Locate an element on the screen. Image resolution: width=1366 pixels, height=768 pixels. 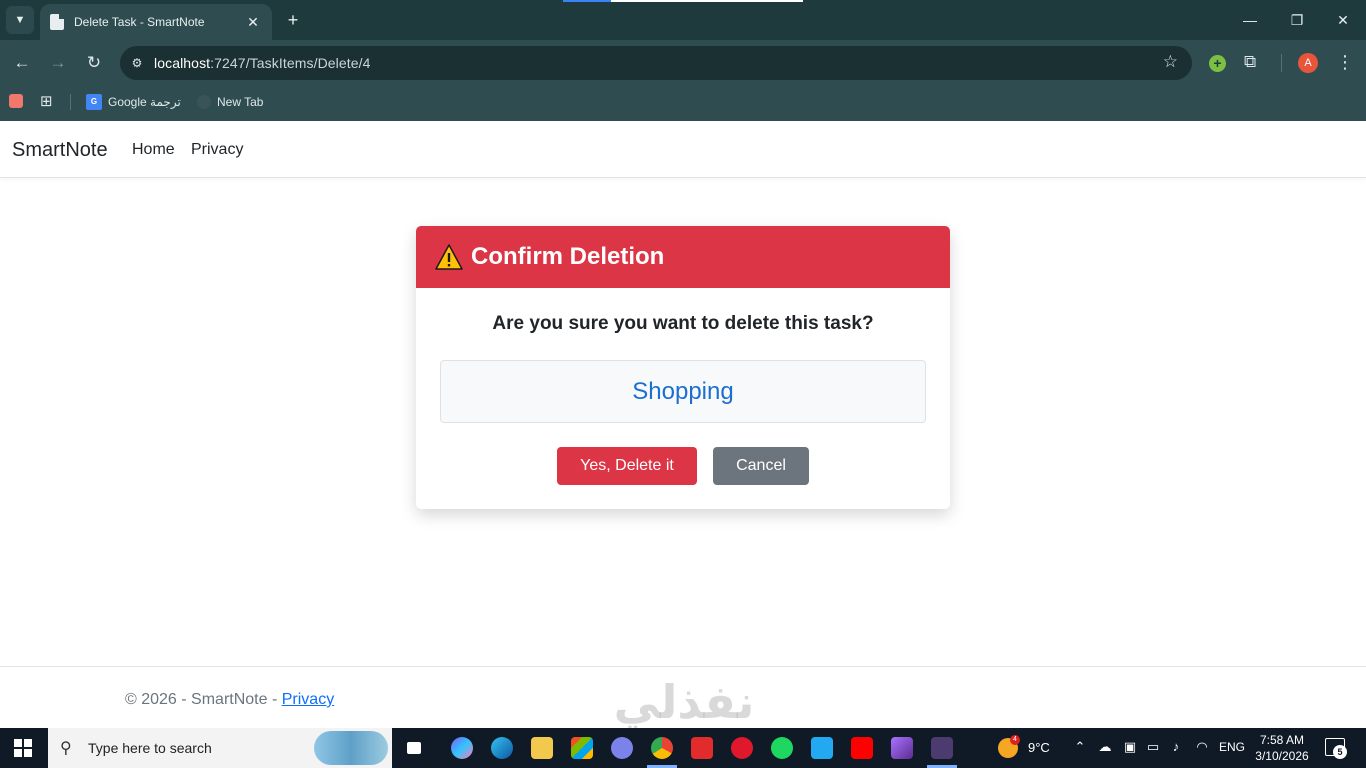
extensions-puzzle-icon: ⧉ is located at coordinates (1250, 62).